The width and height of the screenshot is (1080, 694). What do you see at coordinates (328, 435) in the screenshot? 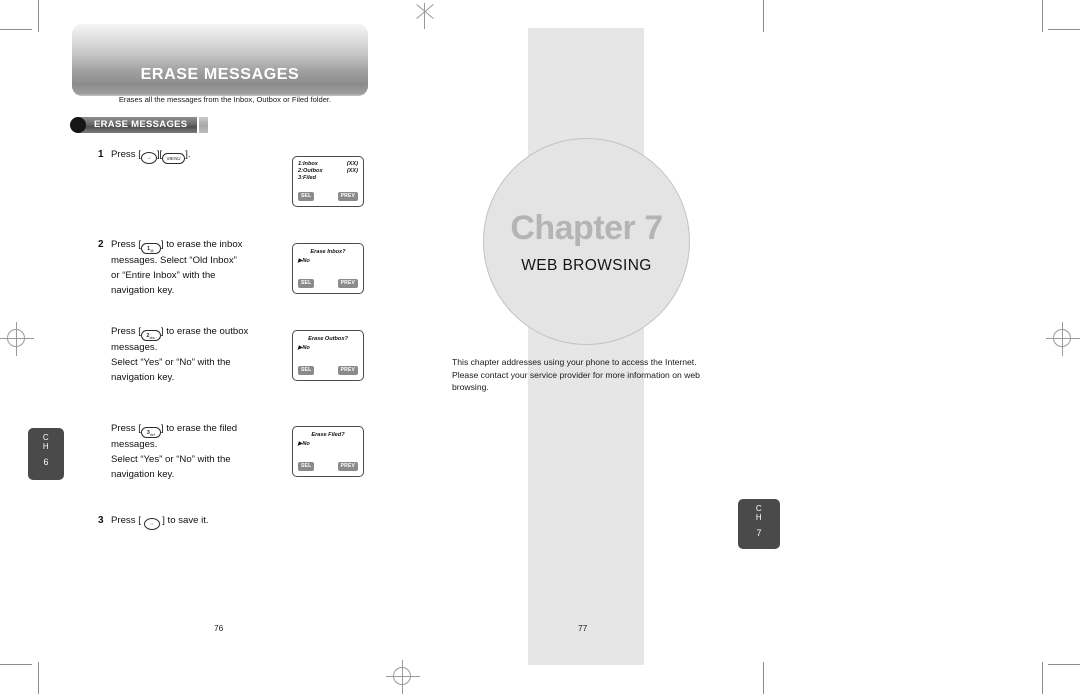
I see `lcd-title-erase-filed: Erase Filed?` at bounding box center [328, 435].